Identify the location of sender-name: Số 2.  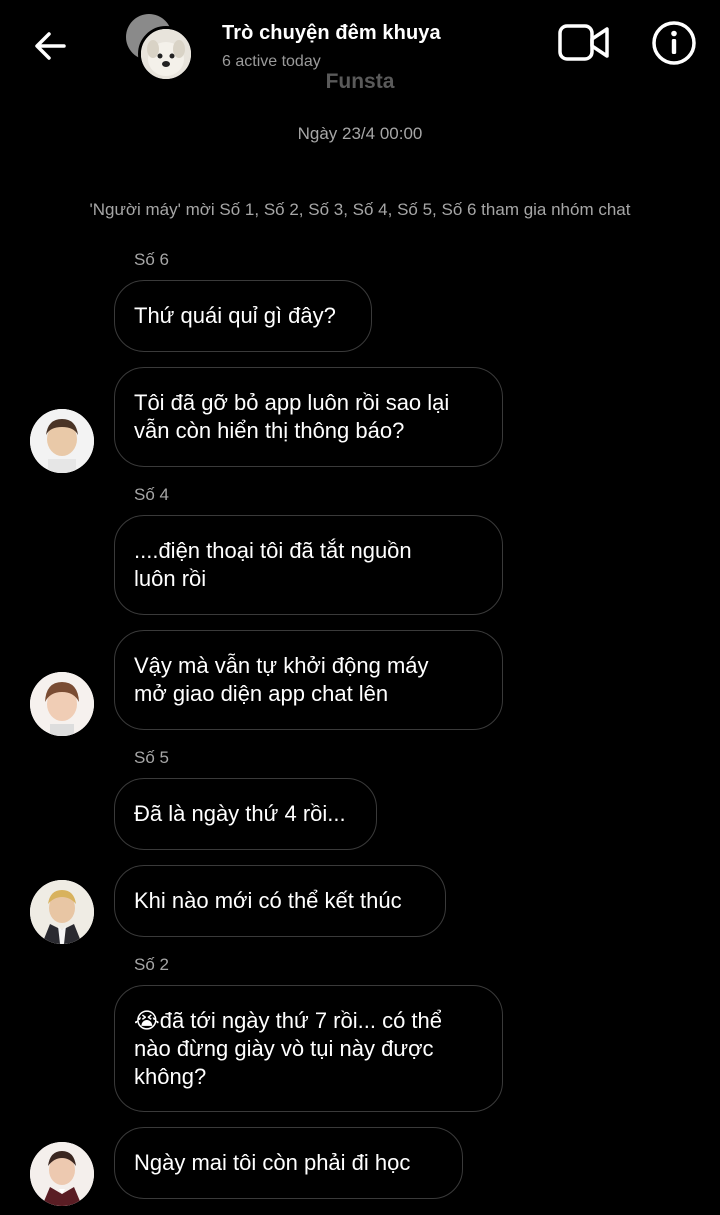
(151, 964).